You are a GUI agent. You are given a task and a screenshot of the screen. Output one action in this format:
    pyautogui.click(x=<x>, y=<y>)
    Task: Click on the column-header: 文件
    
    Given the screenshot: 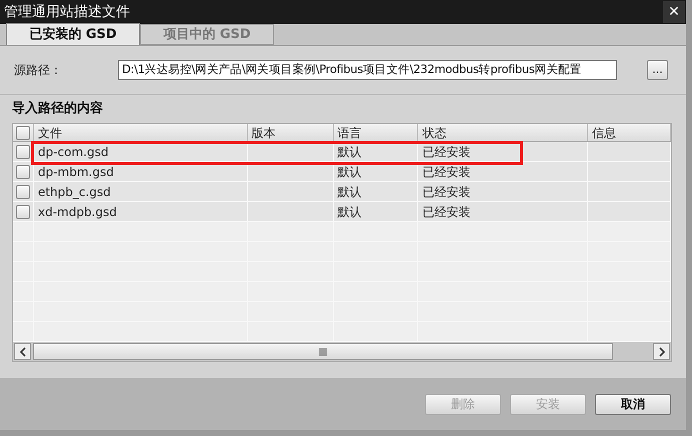 What is the action you would take?
    pyautogui.click(x=141, y=132)
    